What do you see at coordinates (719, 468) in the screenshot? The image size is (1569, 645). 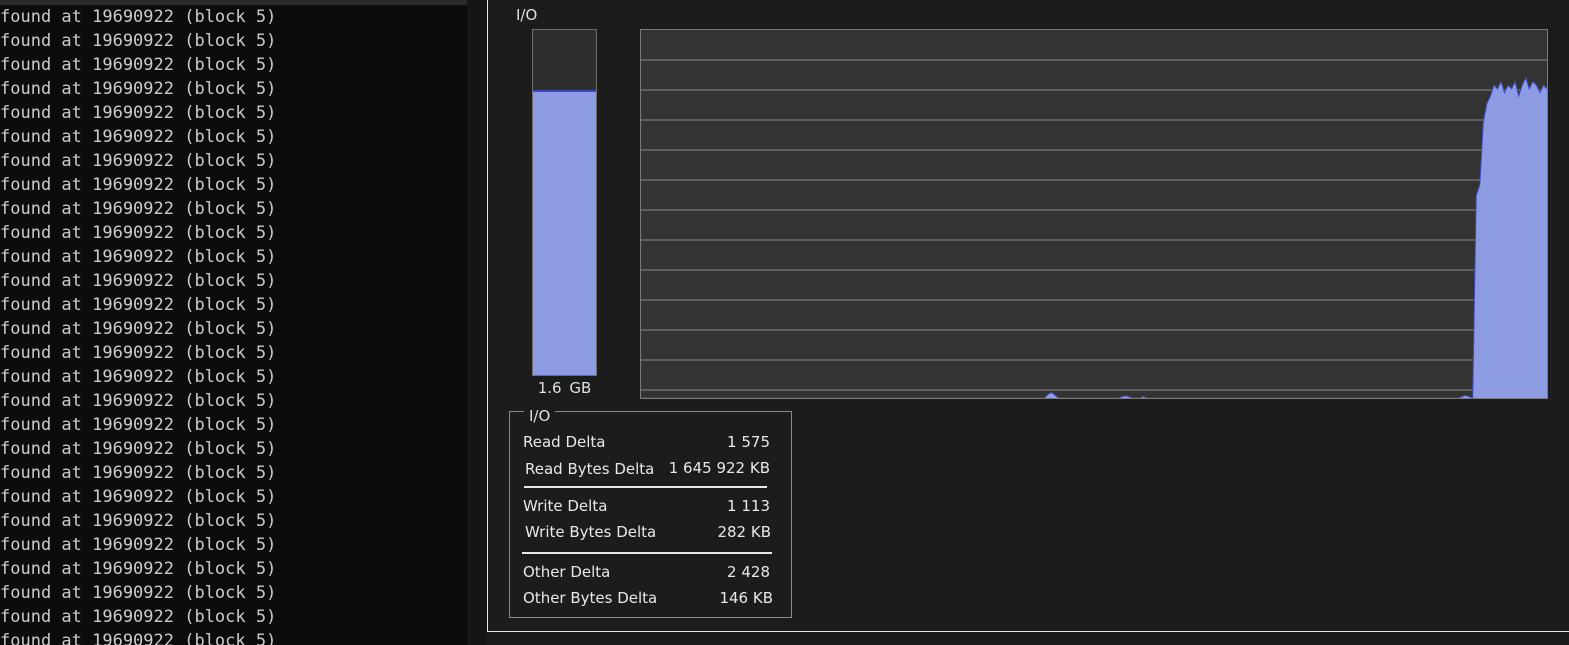 I see `read-bytes-delta-value: 1 645 922 KB` at bounding box center [719, 468].